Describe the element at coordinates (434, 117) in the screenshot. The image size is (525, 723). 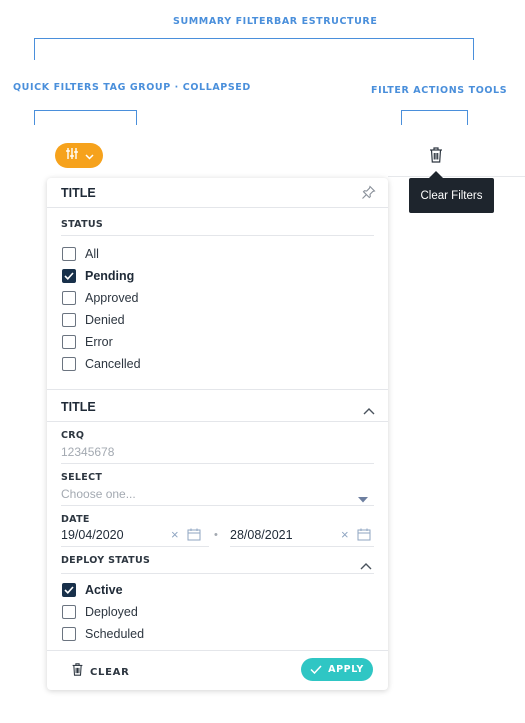
I see `annotation-bracket-actions` at that location.